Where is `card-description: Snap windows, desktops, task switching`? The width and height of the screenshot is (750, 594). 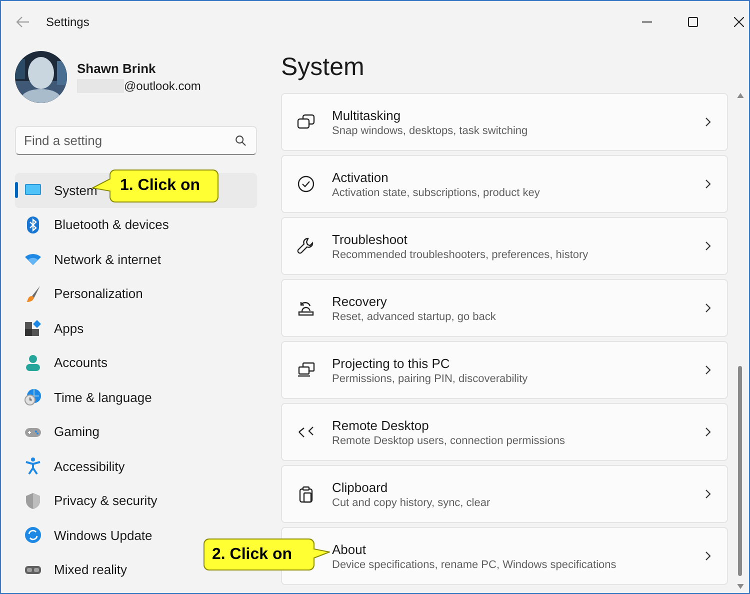 card-description: Snap windows, desktops, task switching is located at coordinates (430, 130).